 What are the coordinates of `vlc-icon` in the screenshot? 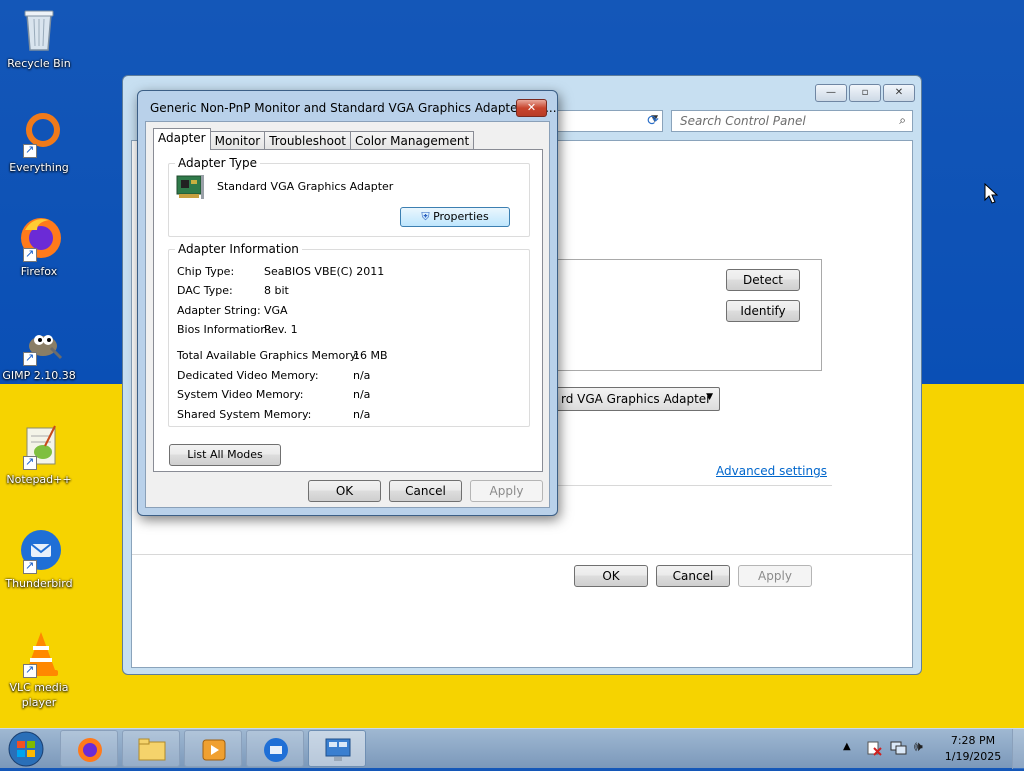 It's located at (39, 654).